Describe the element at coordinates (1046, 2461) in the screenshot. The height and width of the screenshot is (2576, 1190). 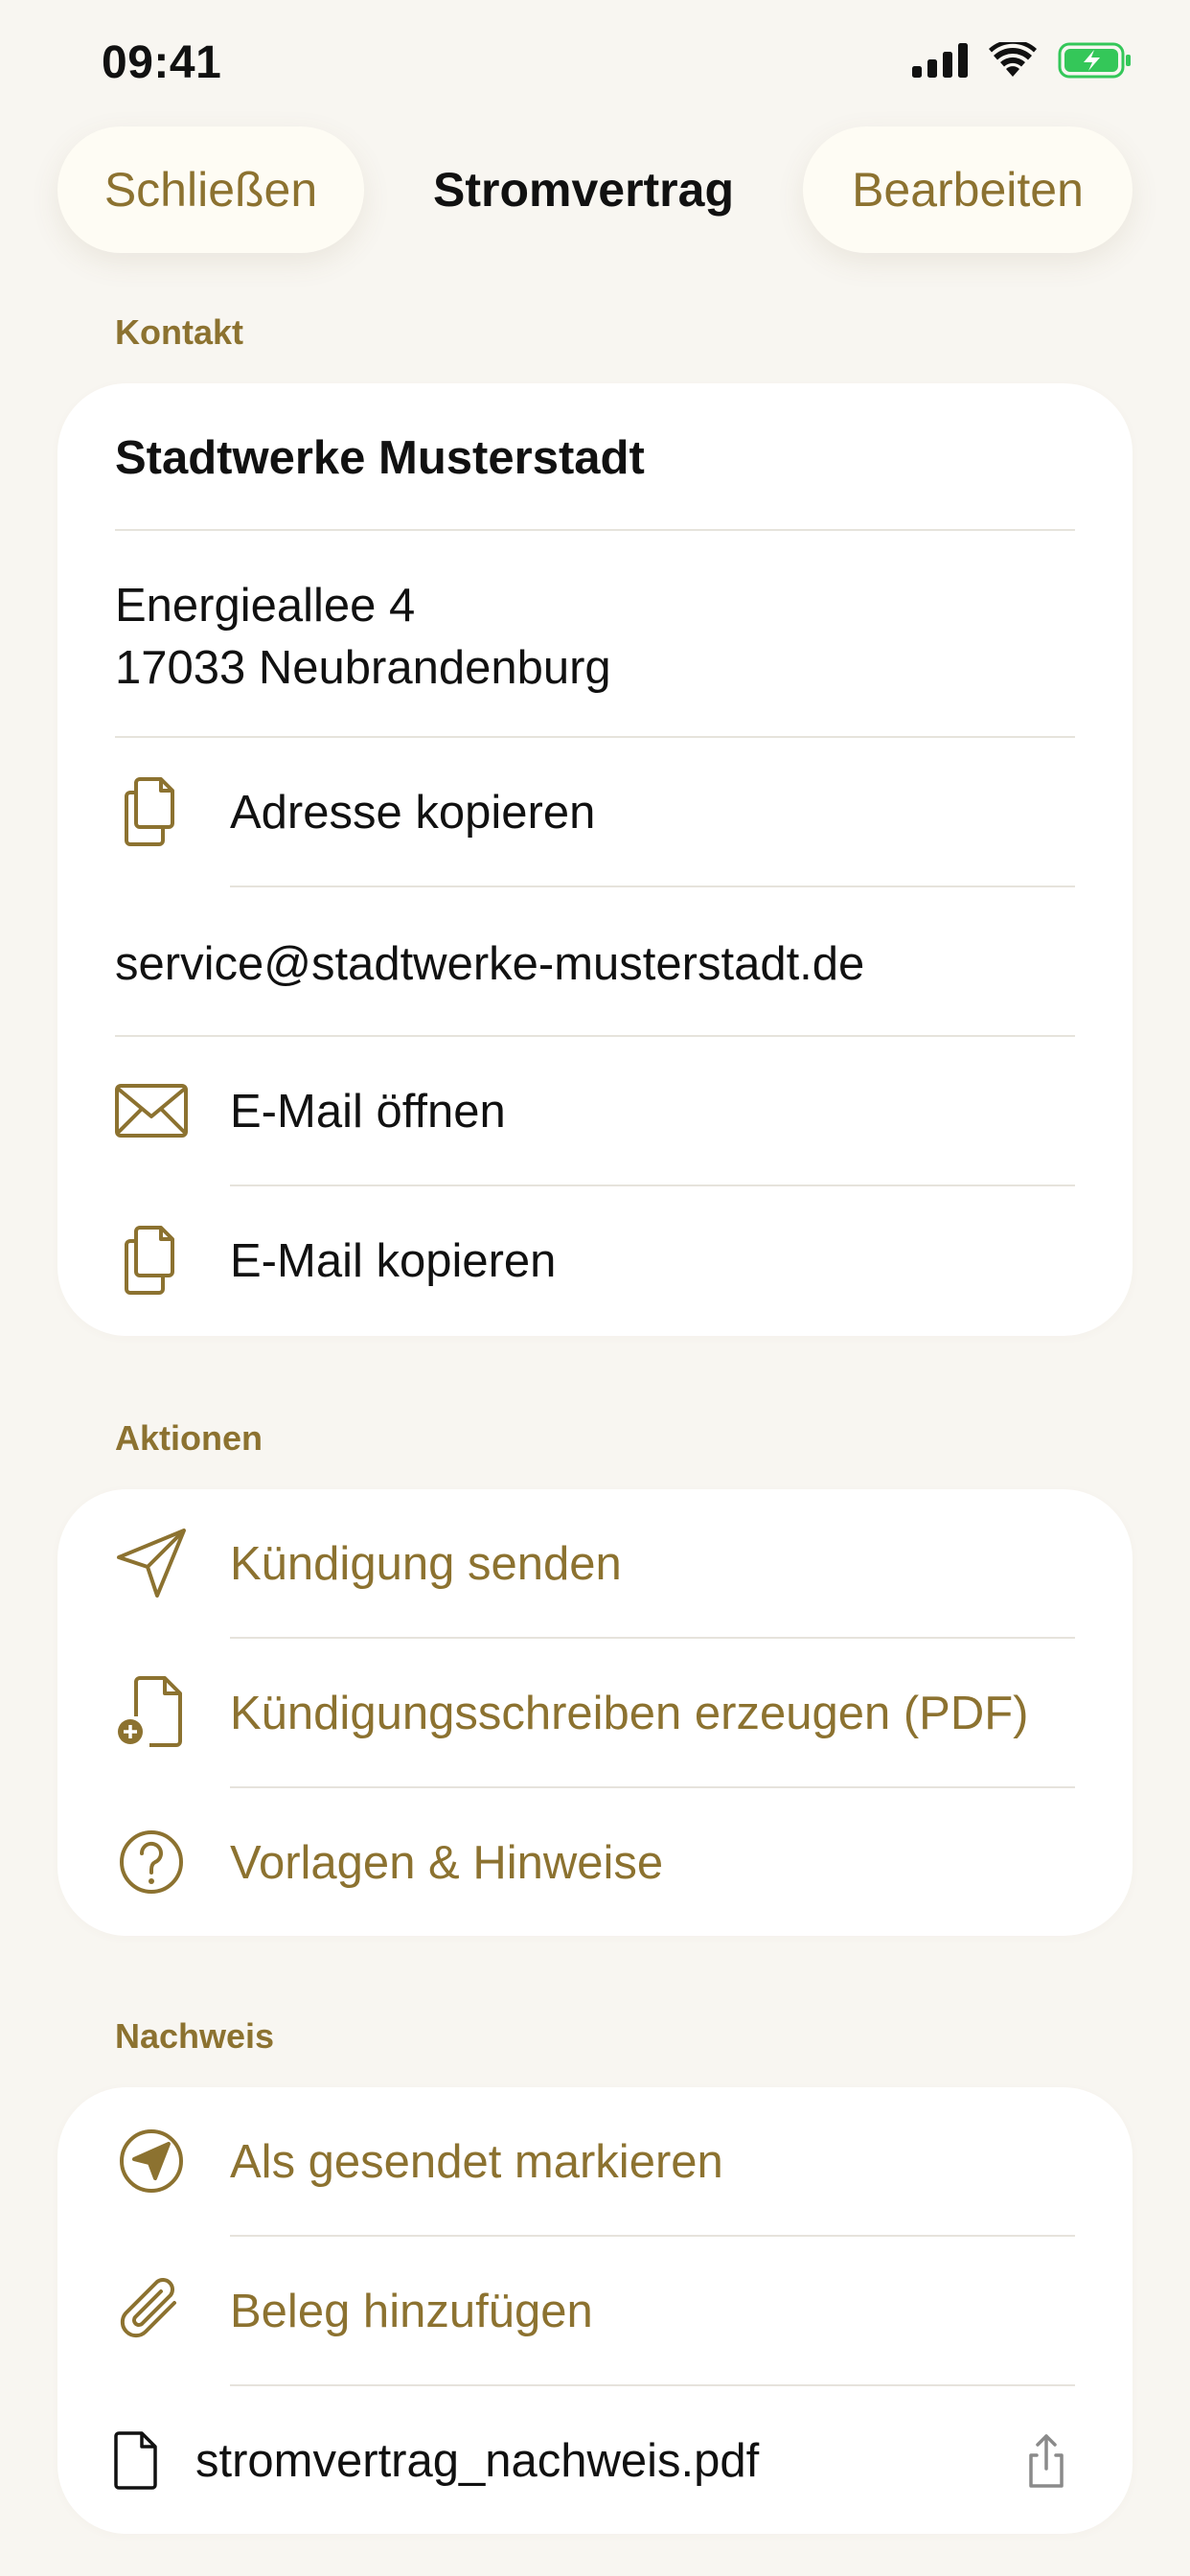
I see `share-icon` at that location.